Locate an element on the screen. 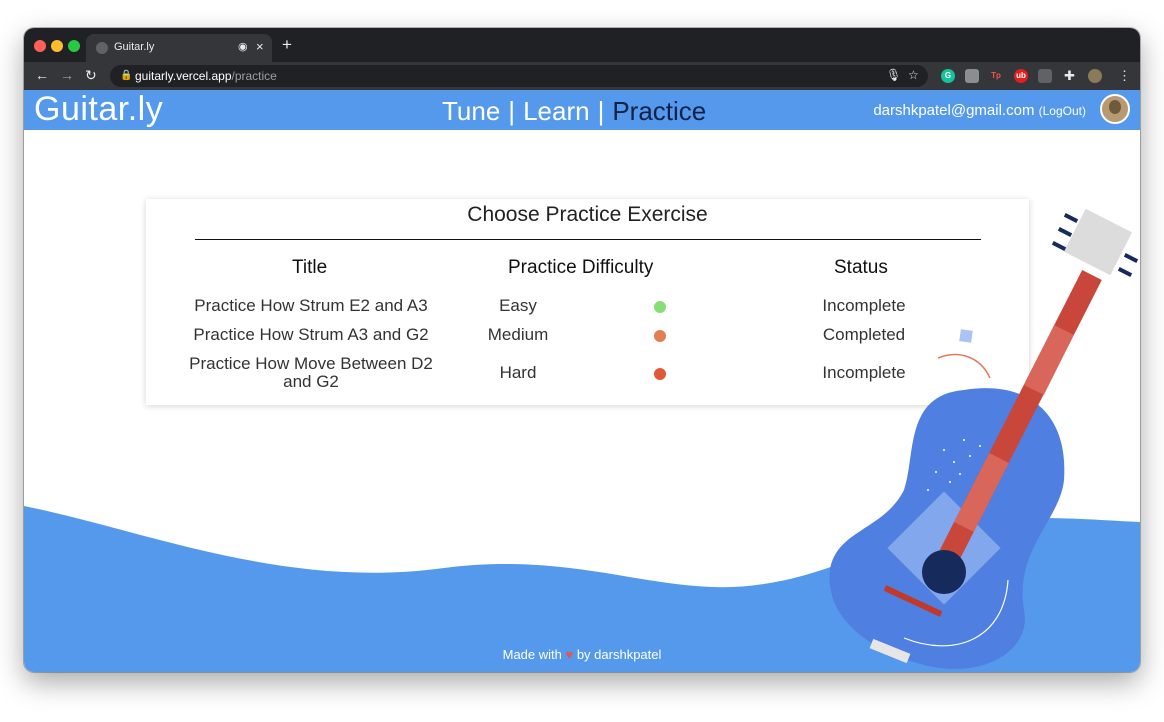 This screenshot has width=1164, height=722. bookmark-star-icon: ☆ is located at coordinates (913, 75).